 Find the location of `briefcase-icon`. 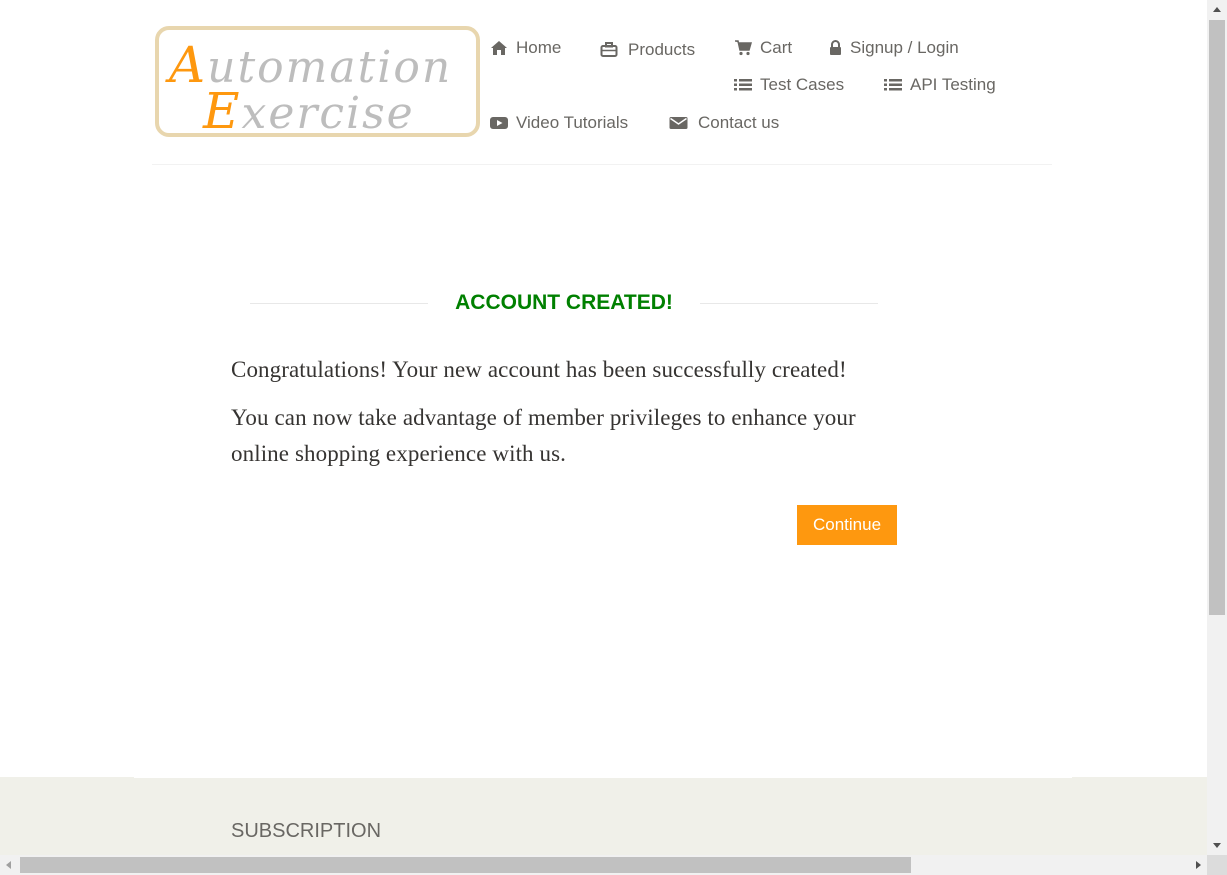

briefcase-icon is located at coordinates (609, 50).